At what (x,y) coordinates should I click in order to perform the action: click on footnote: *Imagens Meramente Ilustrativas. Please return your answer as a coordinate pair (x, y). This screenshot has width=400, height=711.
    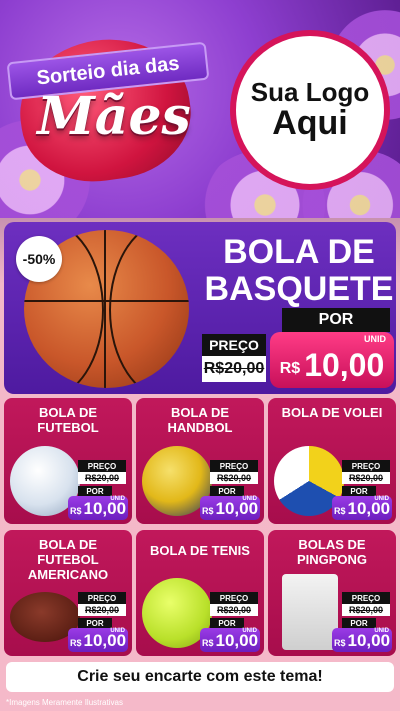
    Looking at the image, I should click on (64, 702).